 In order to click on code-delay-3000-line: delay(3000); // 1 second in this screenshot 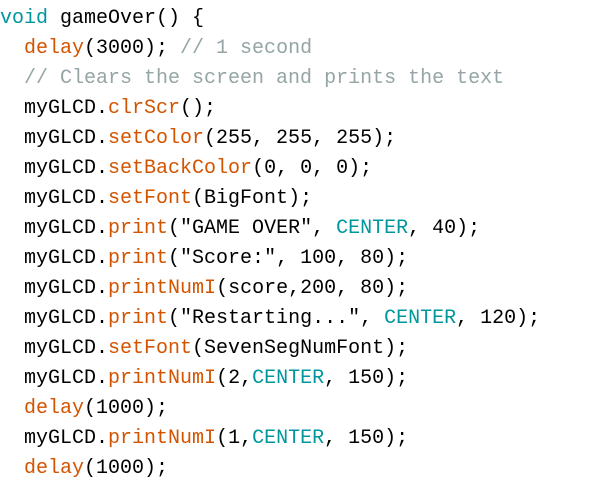, I will do `click(156, 49)`.